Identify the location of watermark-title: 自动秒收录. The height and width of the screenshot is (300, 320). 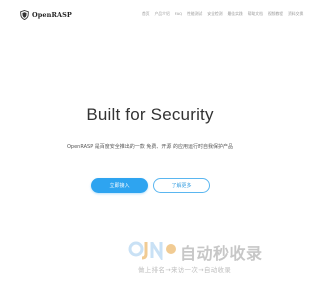
(221, 253).